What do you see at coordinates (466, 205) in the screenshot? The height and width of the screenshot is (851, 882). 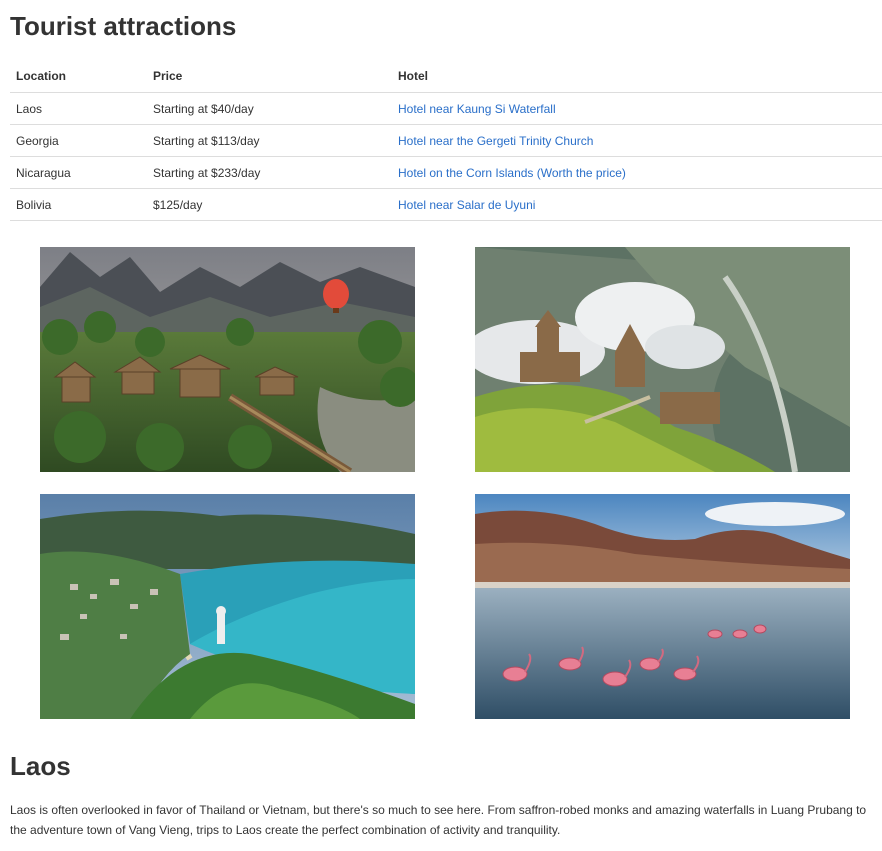 I see `hotel-link: Hotel near Salar de Uyuni` at bounding box center [466, 205].